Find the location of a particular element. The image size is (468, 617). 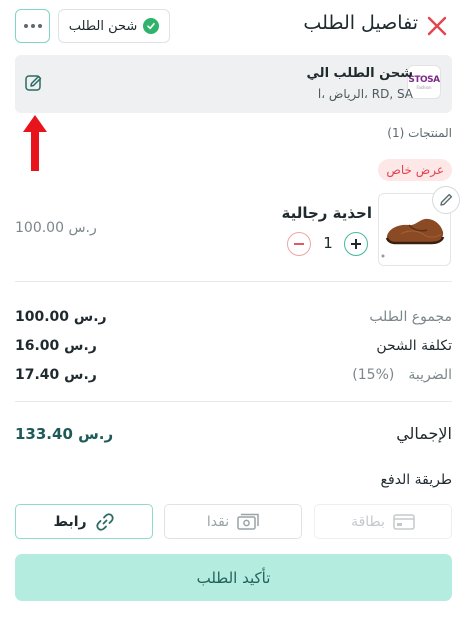

subtotal-label: مجموع الطلب is located at coordinates (410, 317).